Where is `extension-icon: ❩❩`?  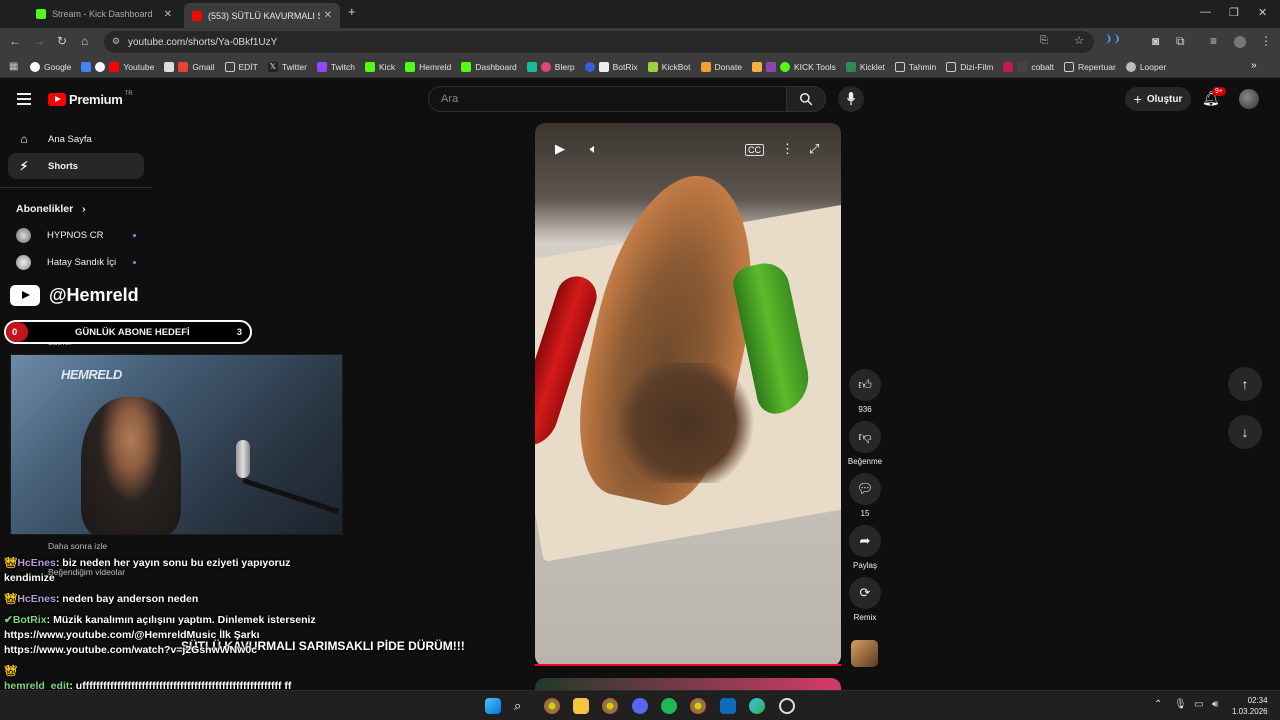 extension-icon: ❩❩ is located at coordinates (1112, 39).